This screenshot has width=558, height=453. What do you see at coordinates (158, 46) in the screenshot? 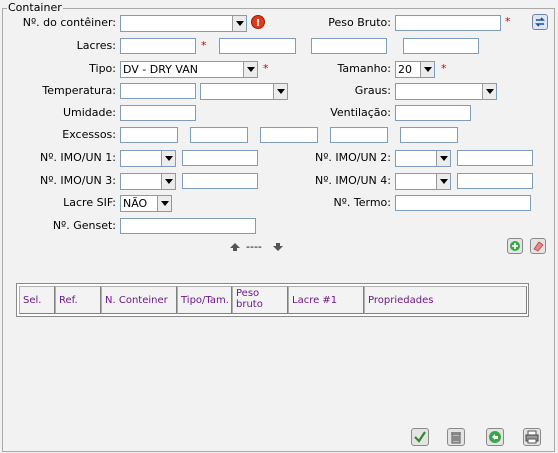
I see `lacre-1-input` at bounding box center [158, 46].